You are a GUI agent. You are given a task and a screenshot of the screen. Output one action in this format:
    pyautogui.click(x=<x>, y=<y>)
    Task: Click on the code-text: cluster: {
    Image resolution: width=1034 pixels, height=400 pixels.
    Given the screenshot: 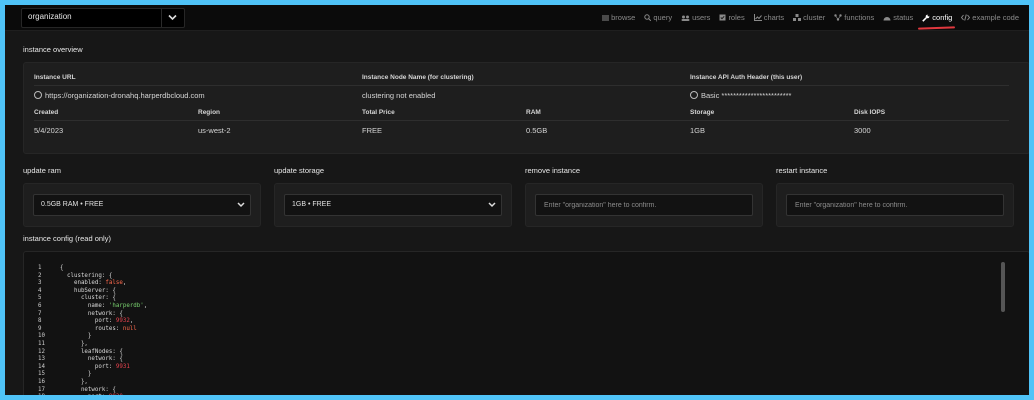 What is the action you would take?
    pyautogui.click(x=88, y=298)
    